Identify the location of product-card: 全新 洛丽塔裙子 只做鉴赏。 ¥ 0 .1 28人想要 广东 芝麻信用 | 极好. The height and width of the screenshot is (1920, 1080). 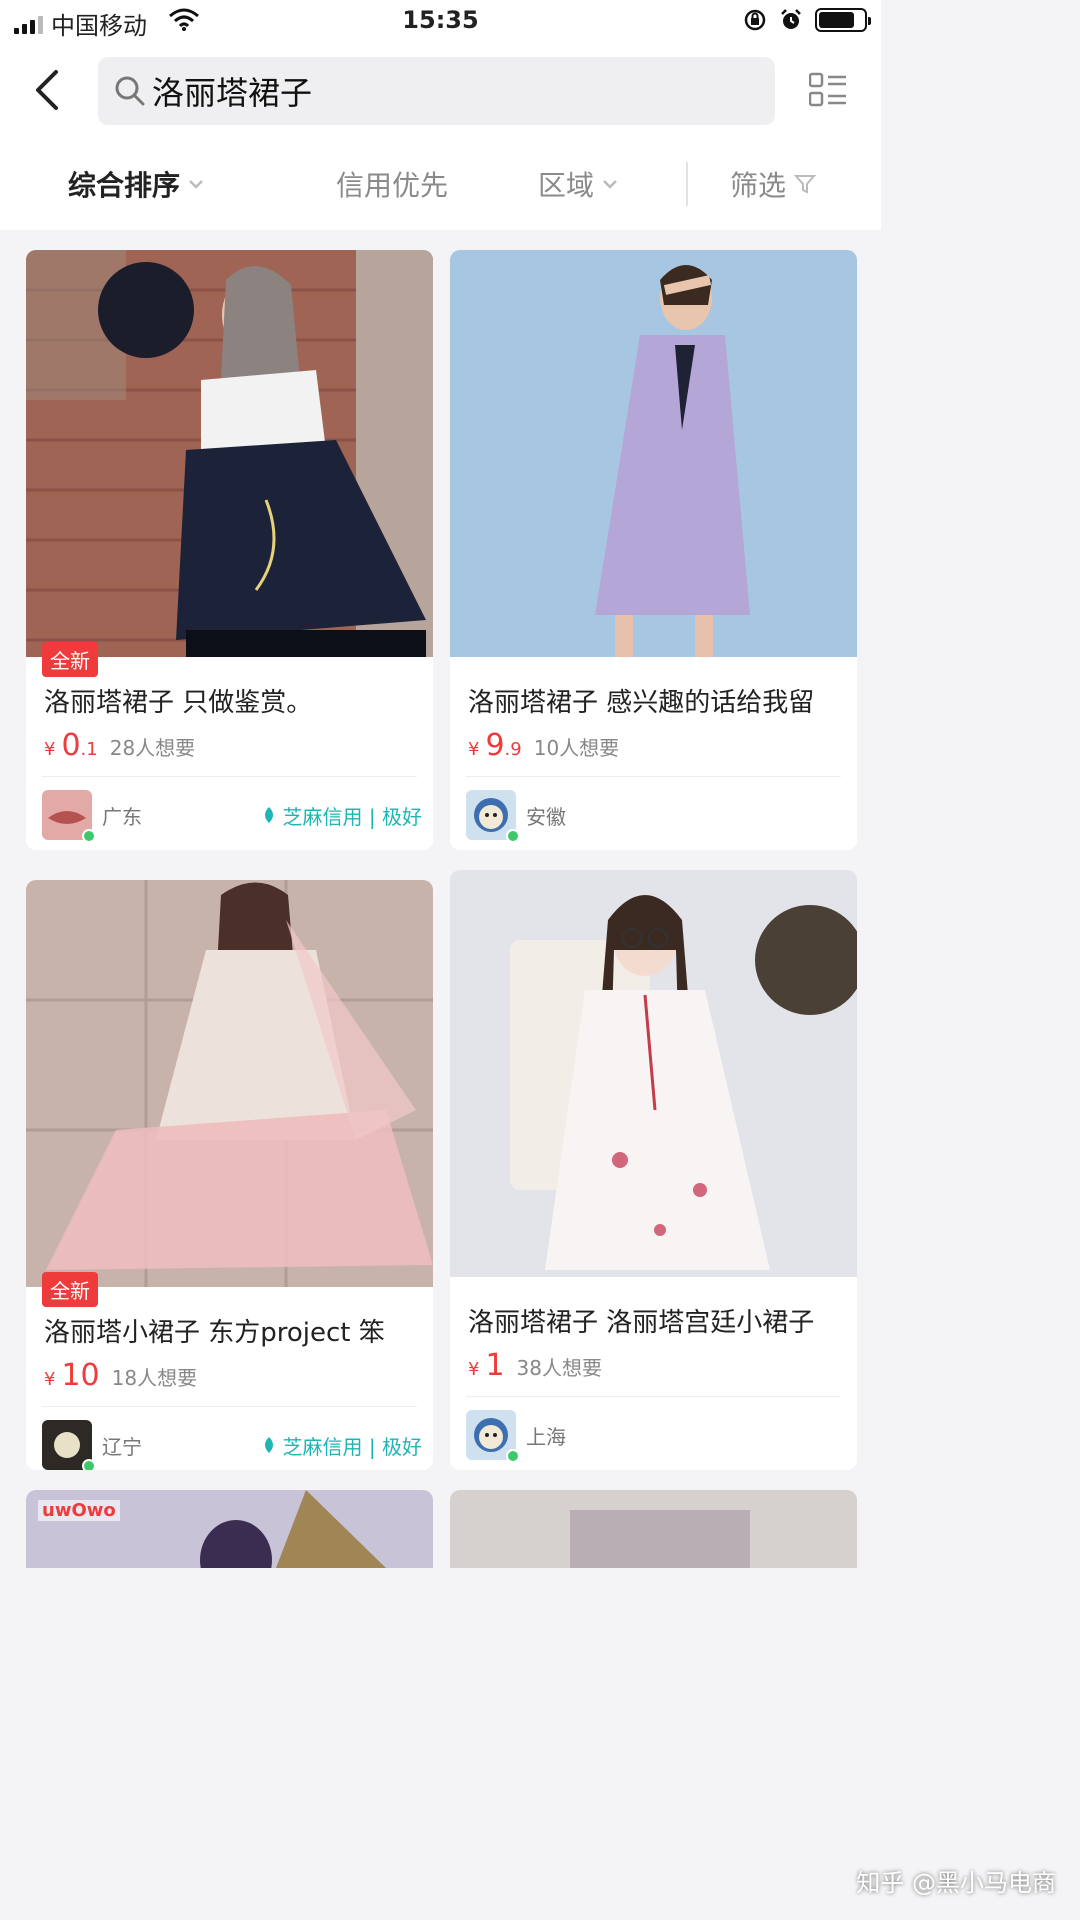
(229, 550).